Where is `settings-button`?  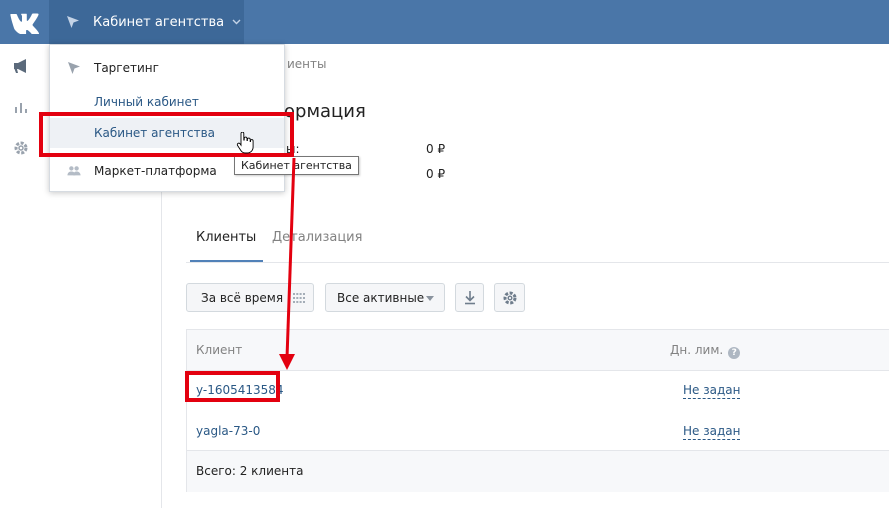 settings-button is located at coordinates (509, 297).